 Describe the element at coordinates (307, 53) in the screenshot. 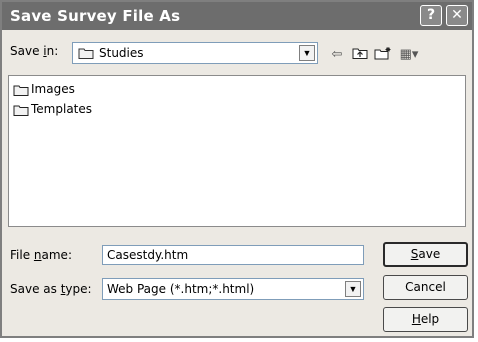

I see `save-in-dropdown-button: ▼` at that location.